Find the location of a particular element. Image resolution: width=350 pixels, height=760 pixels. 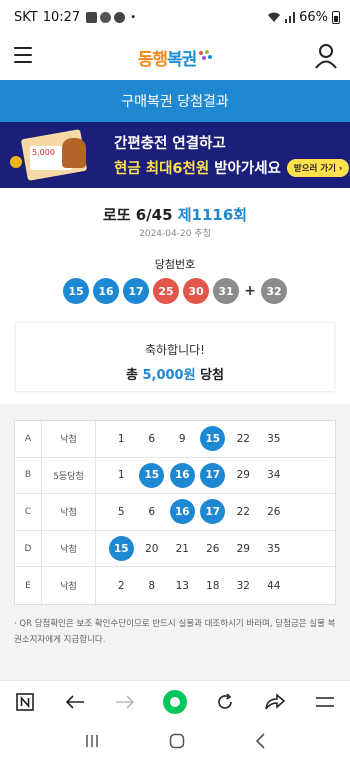

battery-icon is located at coordinates (336, 17).